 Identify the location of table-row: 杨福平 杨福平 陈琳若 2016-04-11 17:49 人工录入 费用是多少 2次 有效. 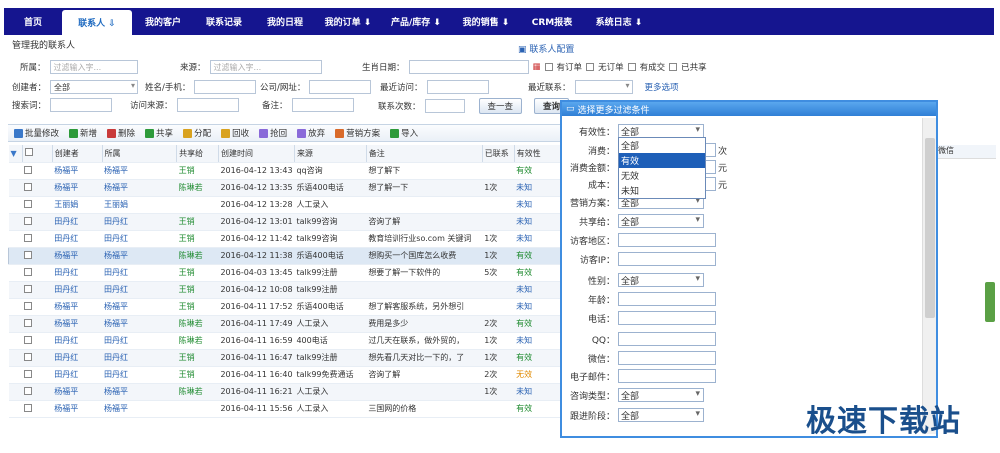
(288, 324).